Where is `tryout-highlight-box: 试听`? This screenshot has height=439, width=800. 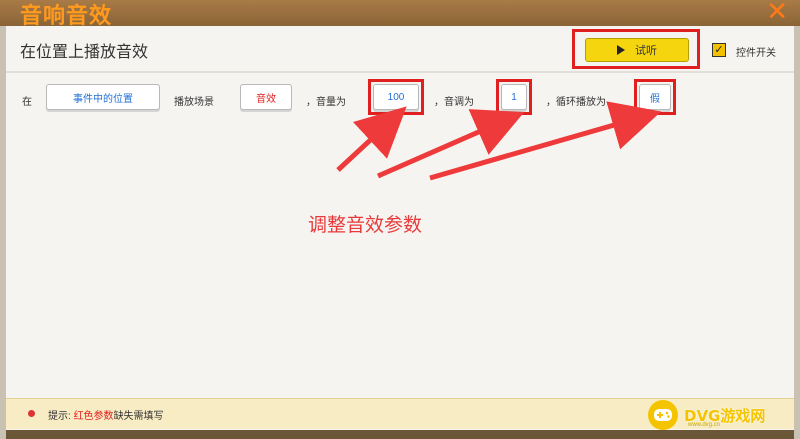 tryout-highlight-box: 试听 is located at coordinates (636, 49).